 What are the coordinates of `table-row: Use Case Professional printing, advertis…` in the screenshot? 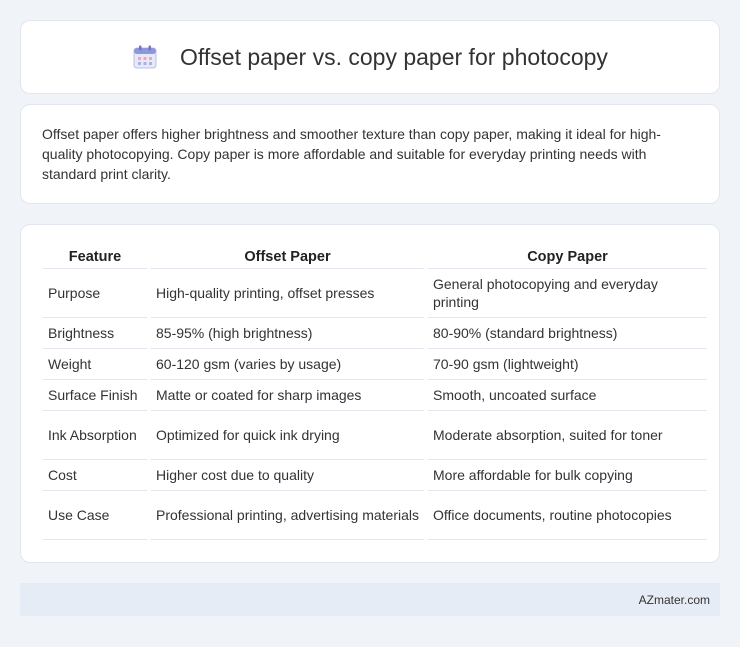 It's located at (375, 515).